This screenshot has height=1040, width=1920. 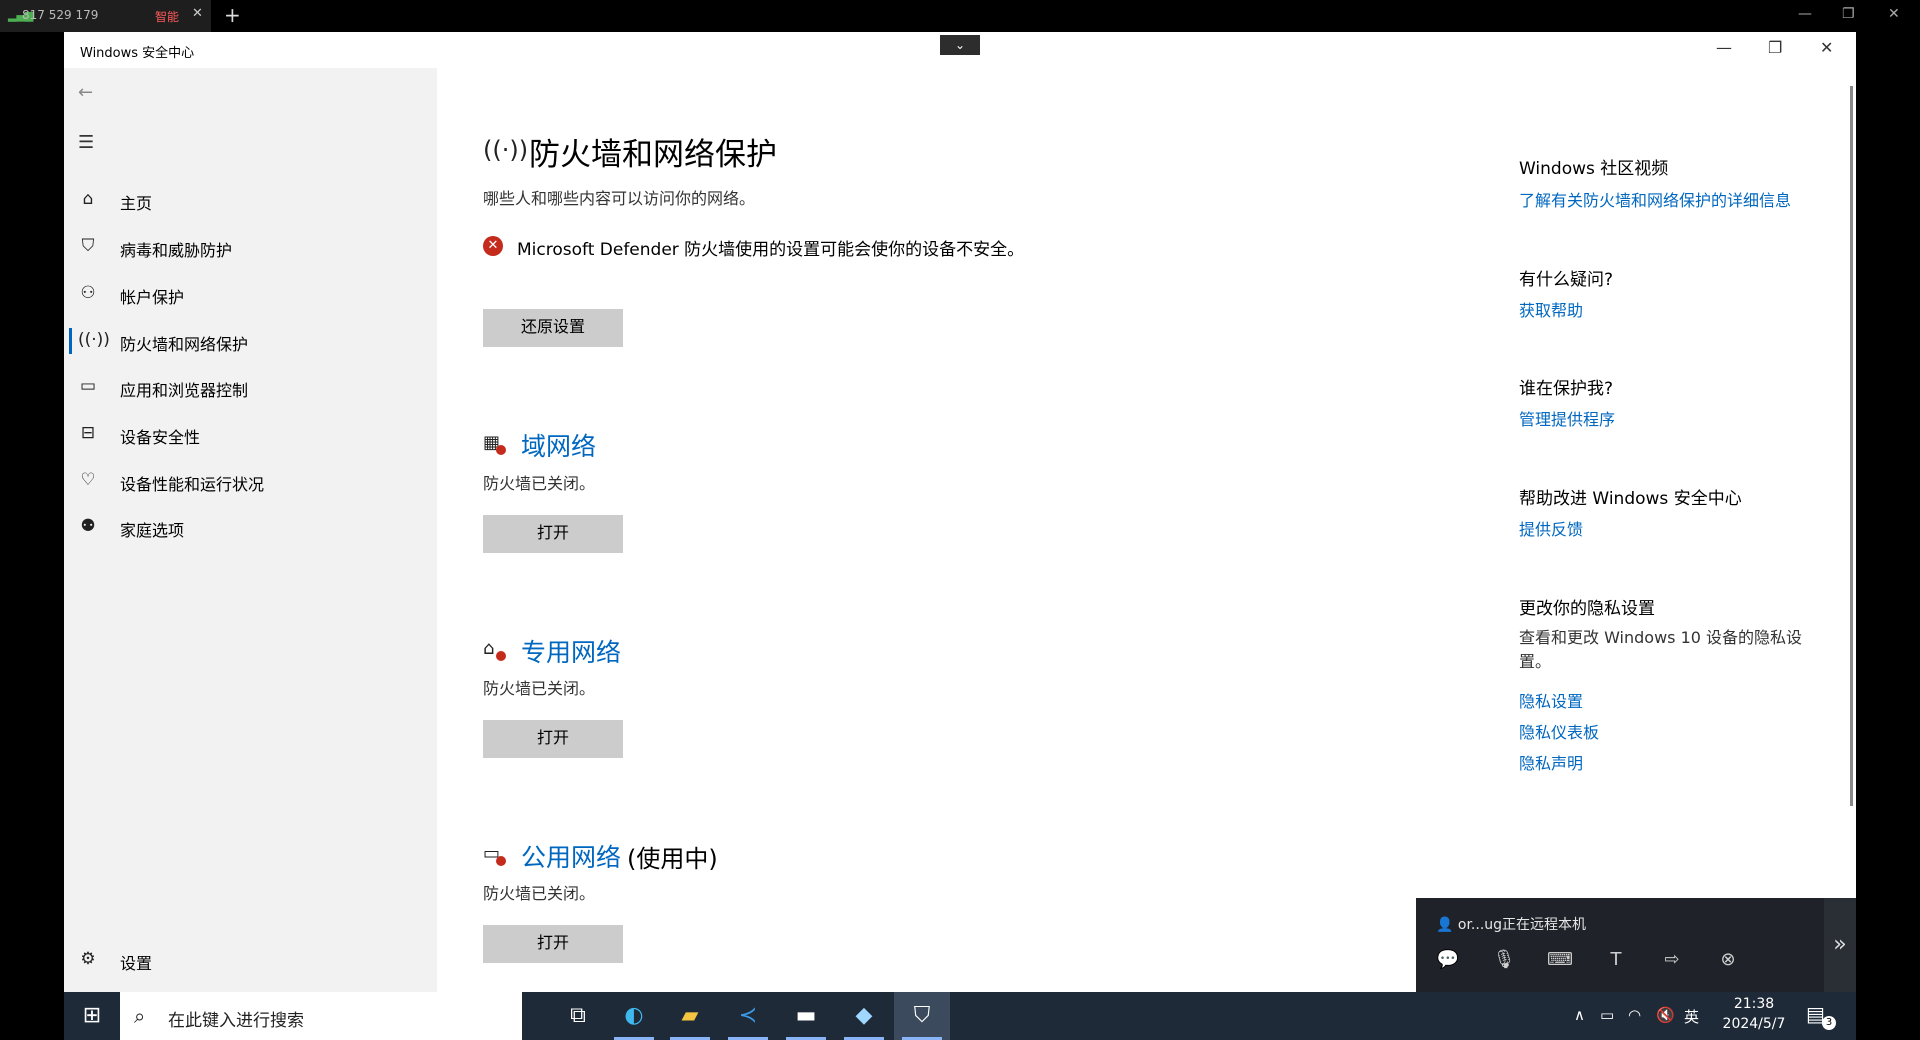 What do you see at coordinates (1448, 960) in the screenshot?
I see `chat-icon: 💬` at bounding box center [1448, 960].